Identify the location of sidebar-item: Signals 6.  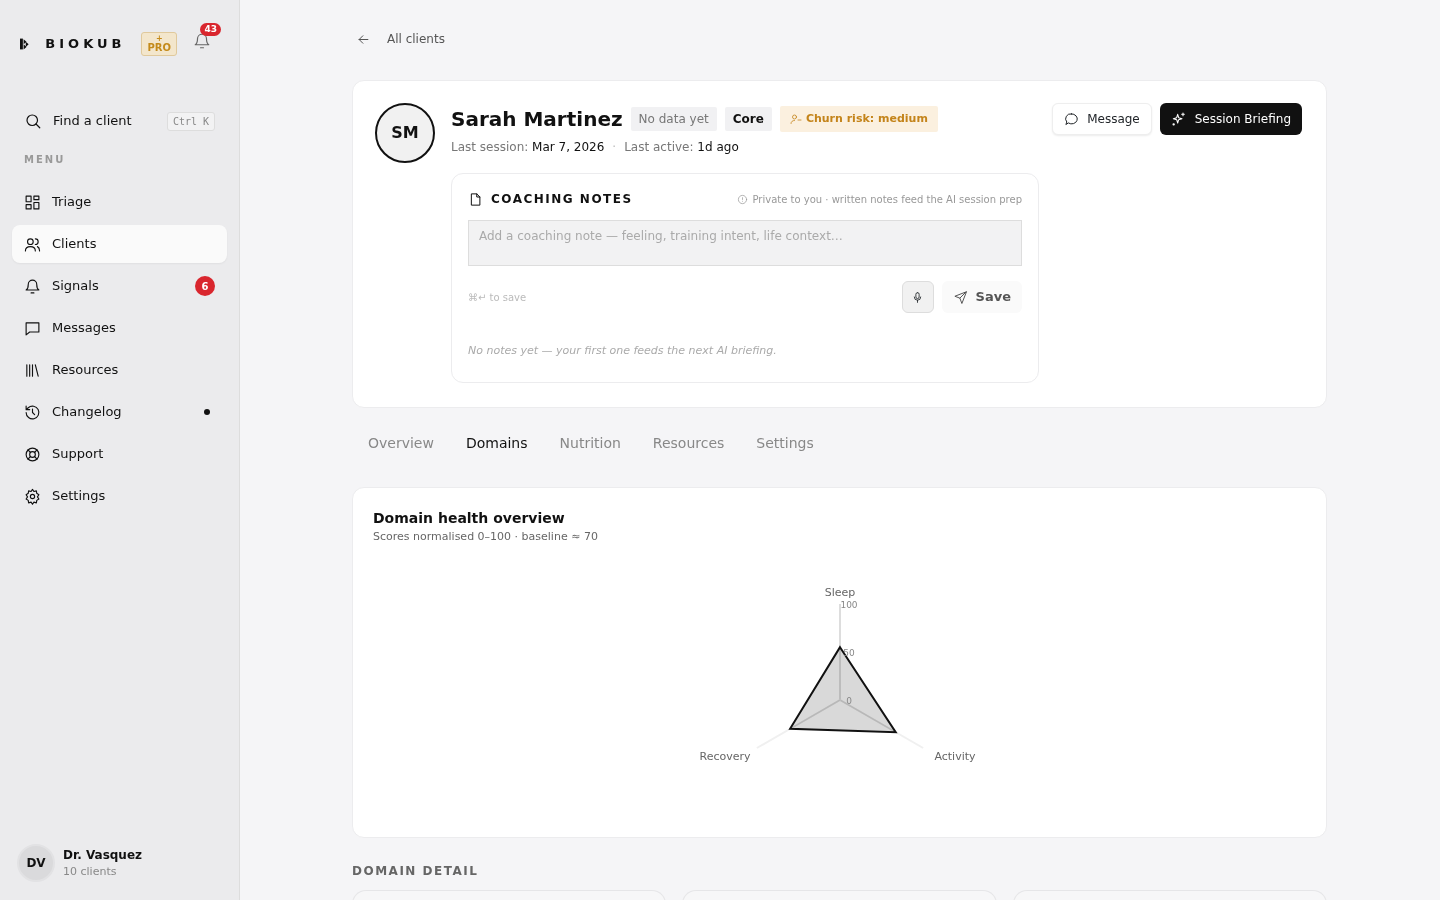
(119, 286).